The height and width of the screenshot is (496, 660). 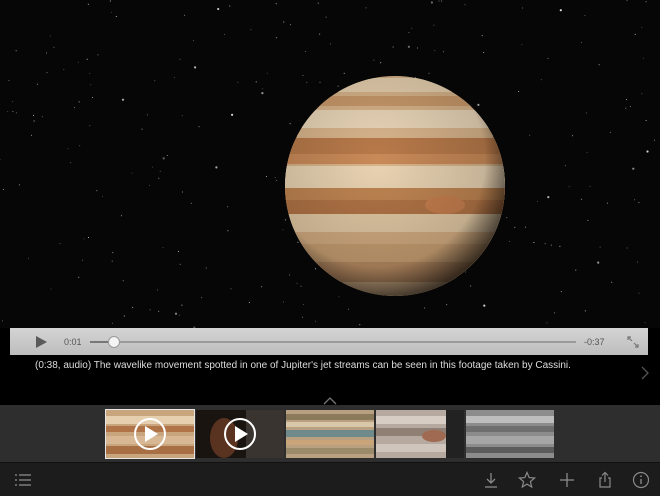 I want to click on play-button, so click(x=41, y=341).